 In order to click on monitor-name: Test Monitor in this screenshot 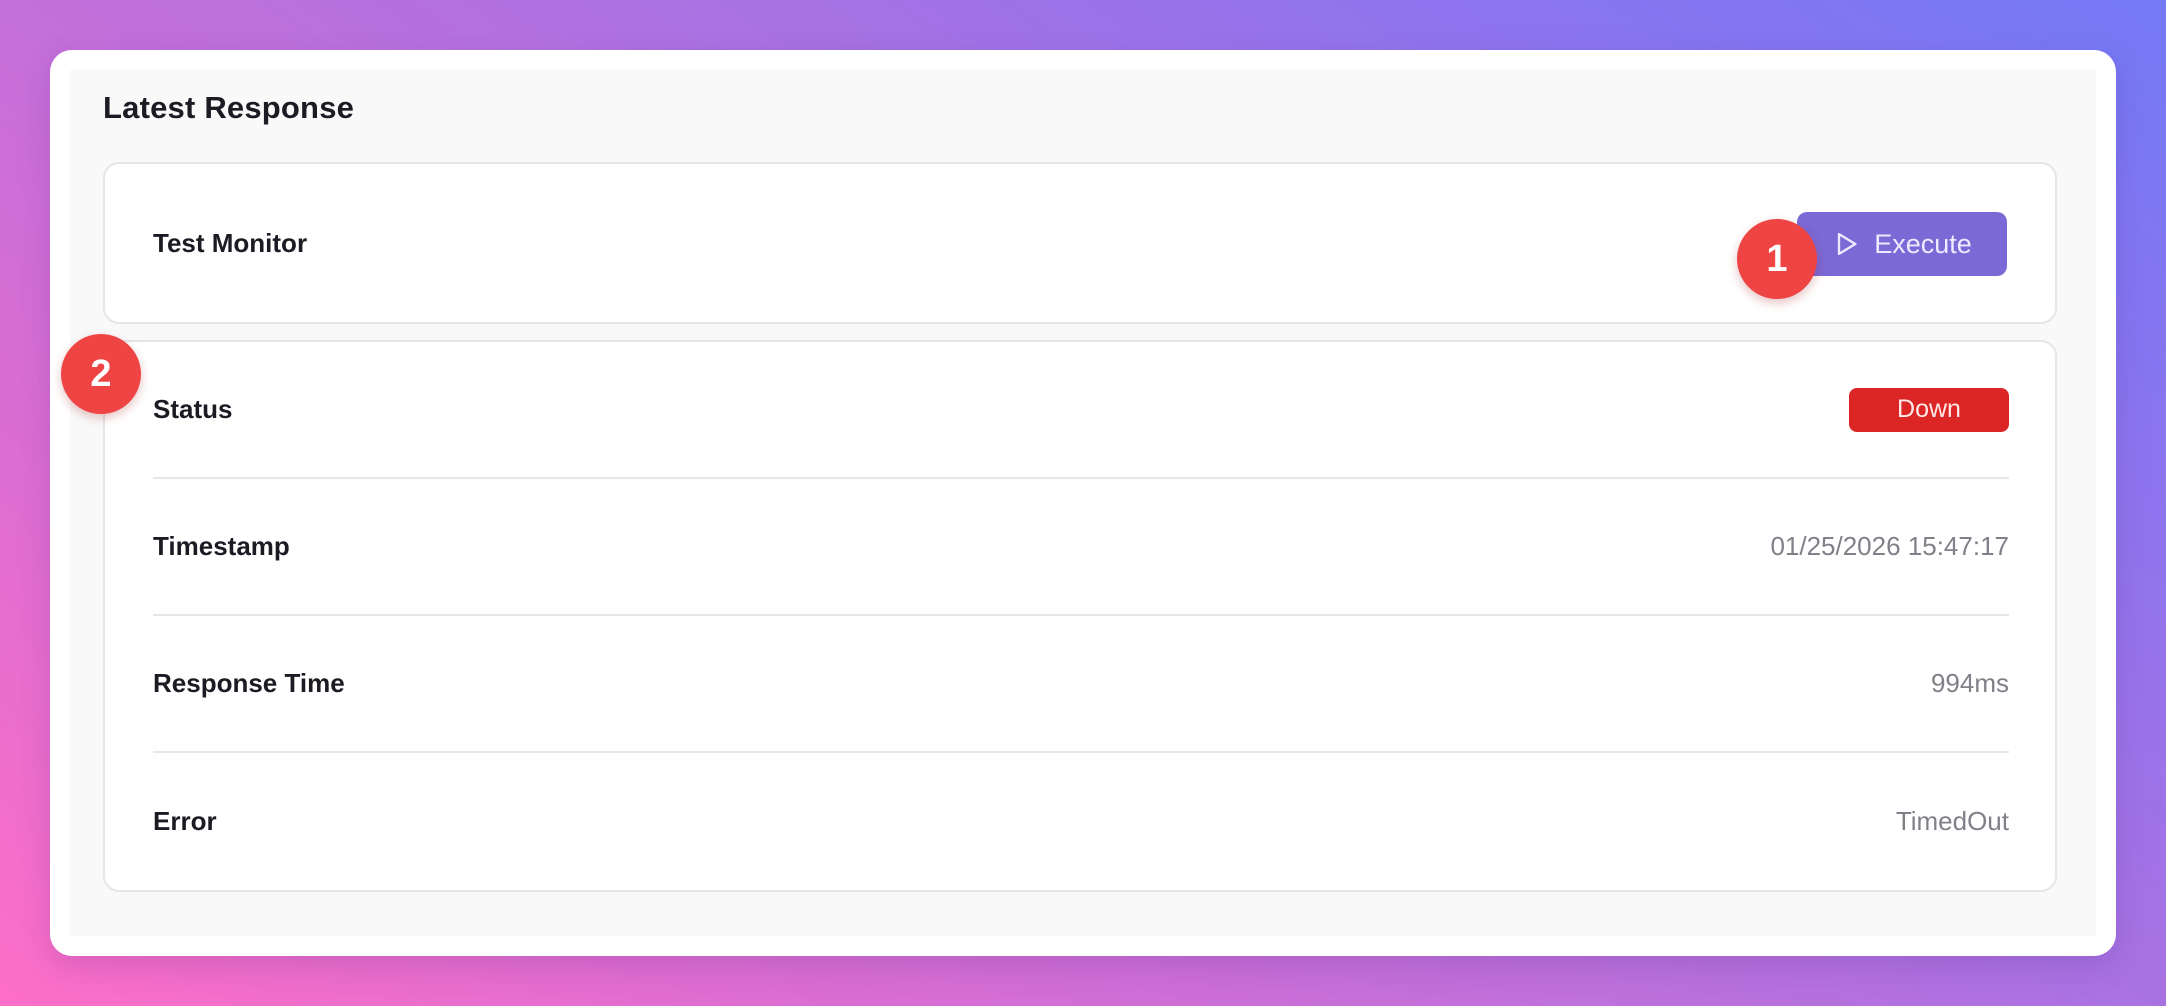, I will do `click(230, 243)`.